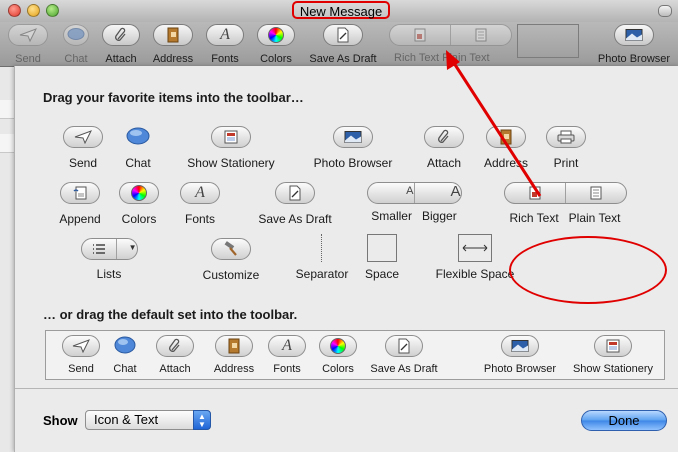  What do you see at coordinates (199, 219) in the screenshot?
I see `palette-label: Fonts` at bounding box center [199, 219].